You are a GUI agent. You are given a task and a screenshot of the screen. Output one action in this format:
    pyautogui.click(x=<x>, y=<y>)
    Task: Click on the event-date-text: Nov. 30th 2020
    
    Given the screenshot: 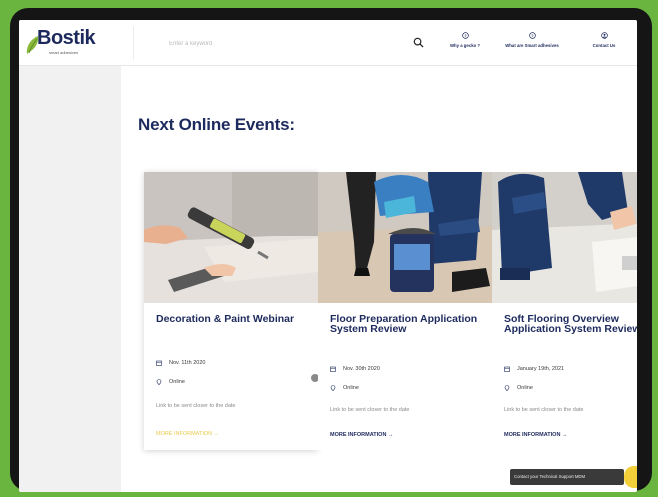 What is the action you would take?
    pyautogui.click(x=361, y=369)
    